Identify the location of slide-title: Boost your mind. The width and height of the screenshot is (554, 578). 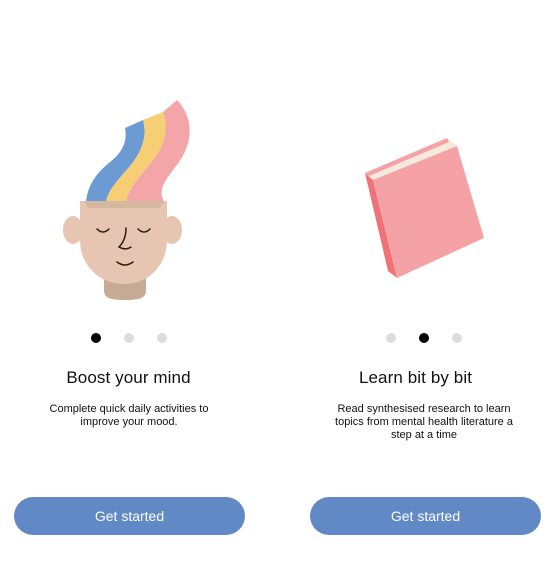
(128, 377).